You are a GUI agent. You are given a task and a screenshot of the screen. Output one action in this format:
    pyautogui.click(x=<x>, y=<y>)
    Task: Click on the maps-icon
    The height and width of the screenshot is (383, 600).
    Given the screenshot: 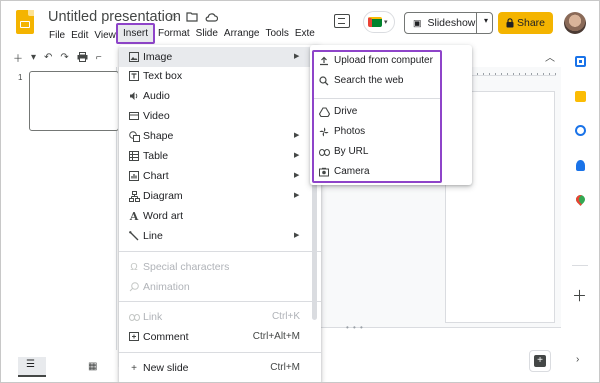 What is the action you would take?
    pyautogui.click(x=580, y=199)
    